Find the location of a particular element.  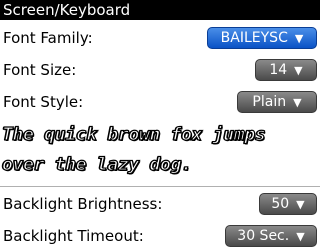

backlight-timeout-row: Backlight Timeout: 30 Sec. ▼ is located at coordinates (160, 236).